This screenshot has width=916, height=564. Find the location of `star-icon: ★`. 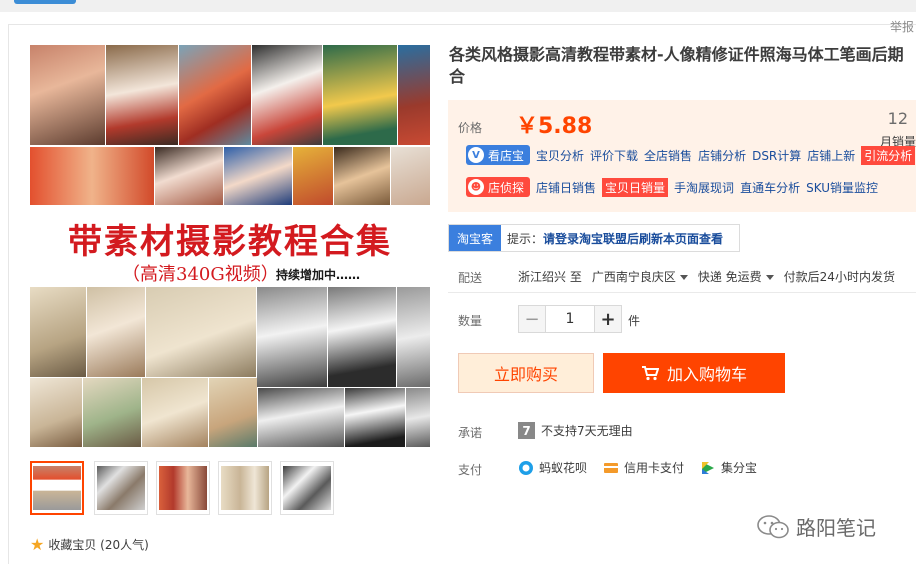

star-icon: ★ is located at coordinates (37, 544).